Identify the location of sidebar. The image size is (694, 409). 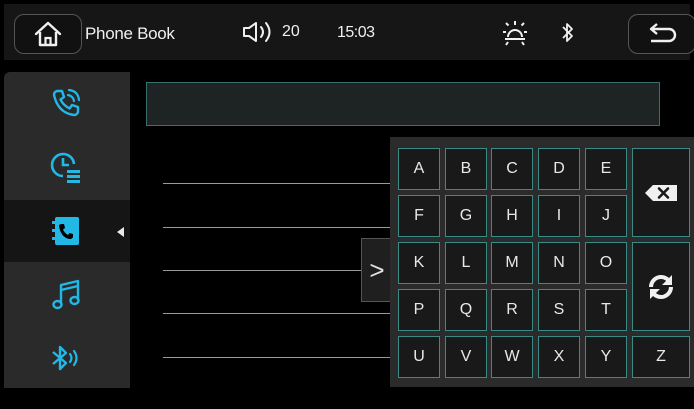
(67, 230).